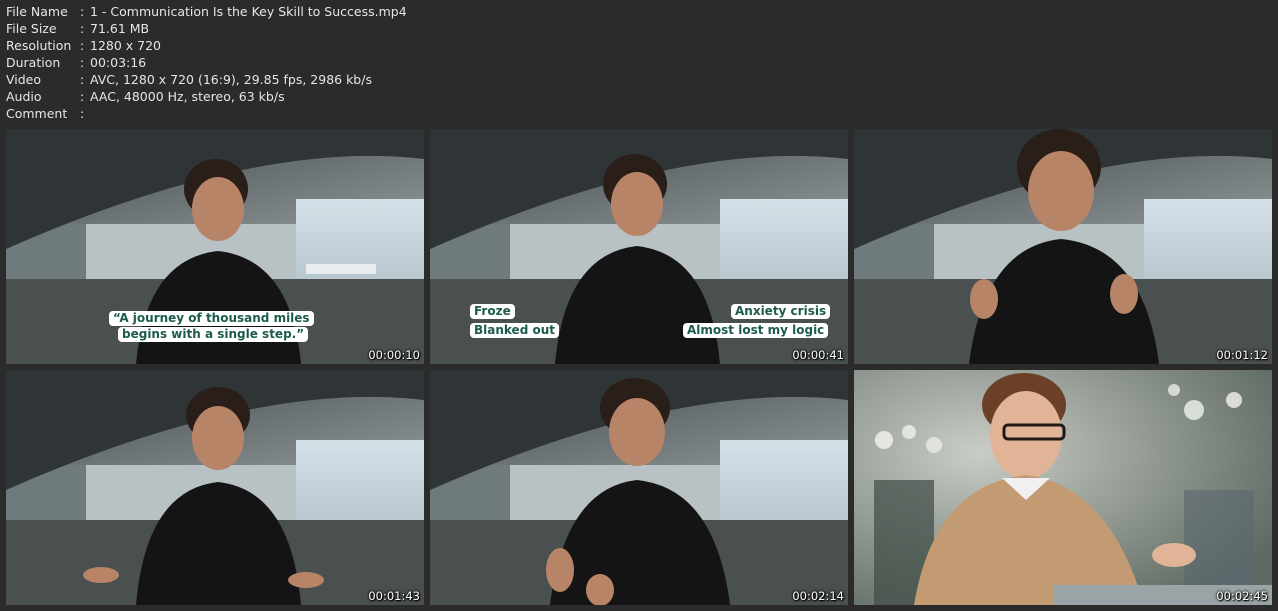 This screenshot has width=1278, height=611. I want to click on video-thumbnail: 00:01:12, so click(1063, 246).